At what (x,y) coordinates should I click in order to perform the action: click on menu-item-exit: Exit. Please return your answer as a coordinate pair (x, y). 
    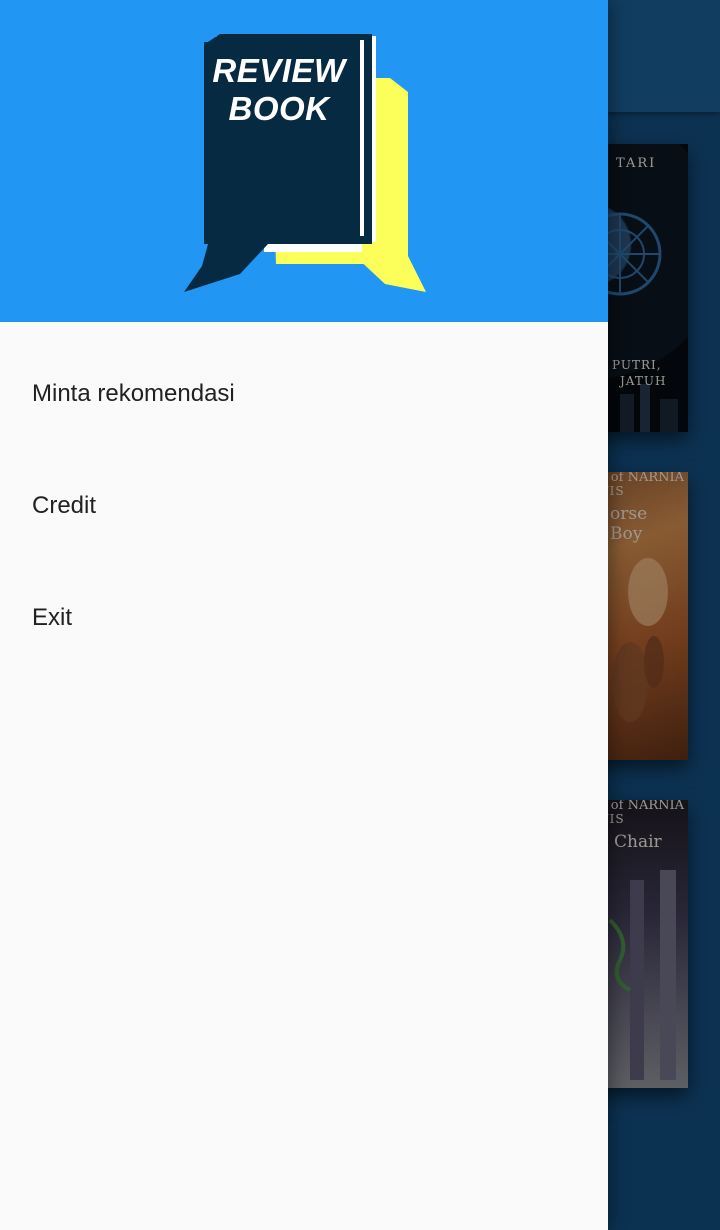
    Looking at the image, I should click on (304, 618).